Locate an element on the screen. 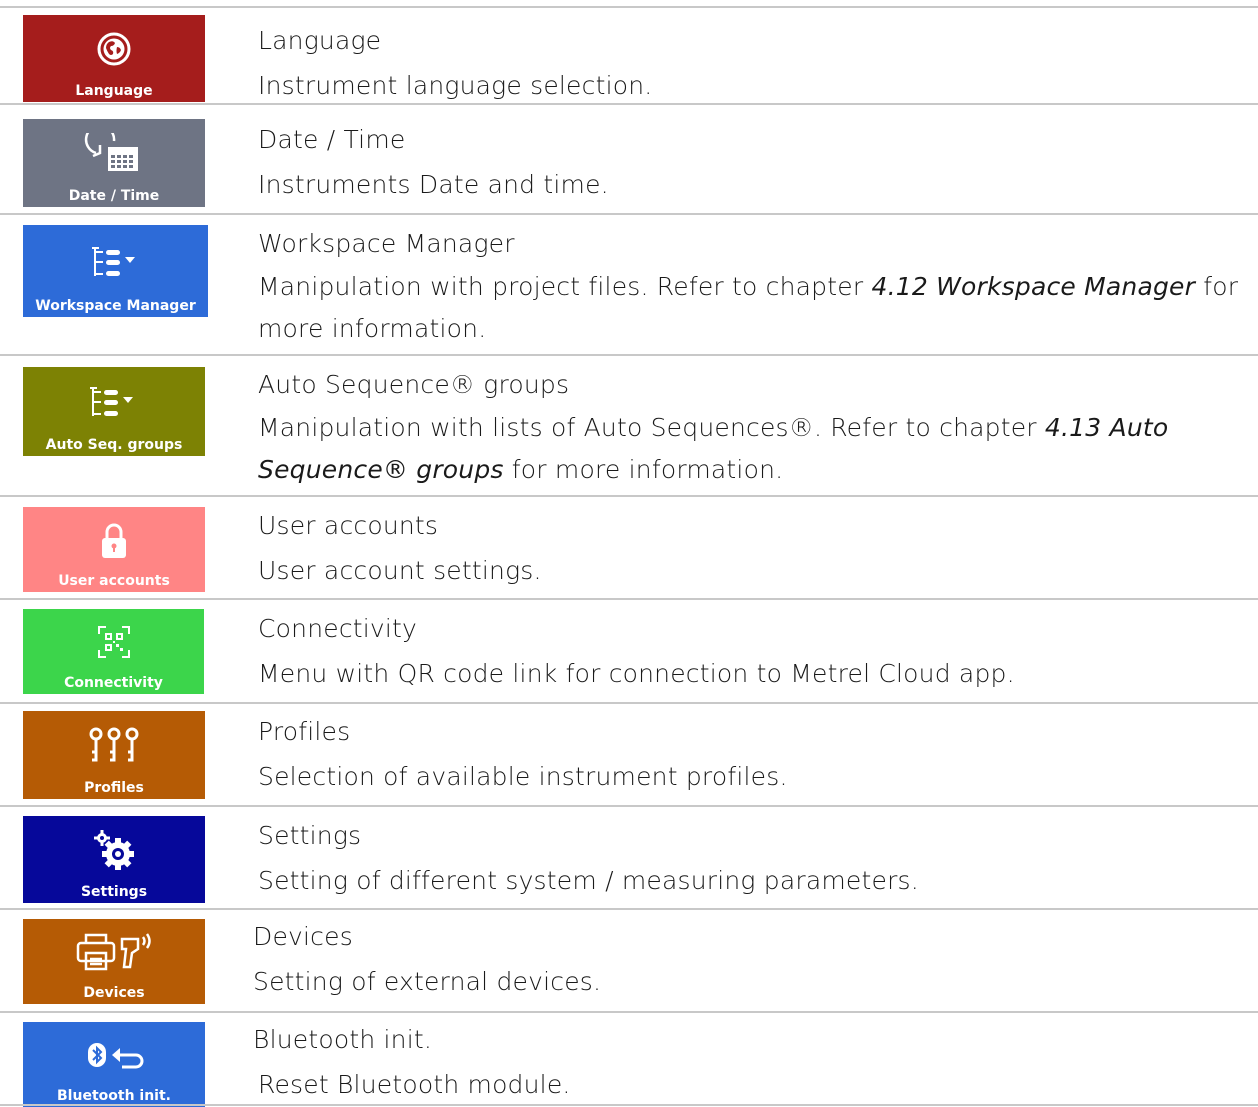  keys-icon is located at coordinates (114, 745).